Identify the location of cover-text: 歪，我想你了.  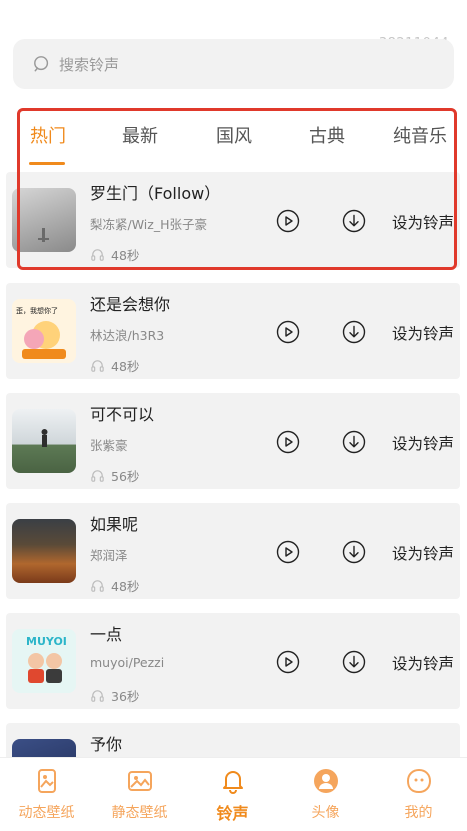
(37, 310).